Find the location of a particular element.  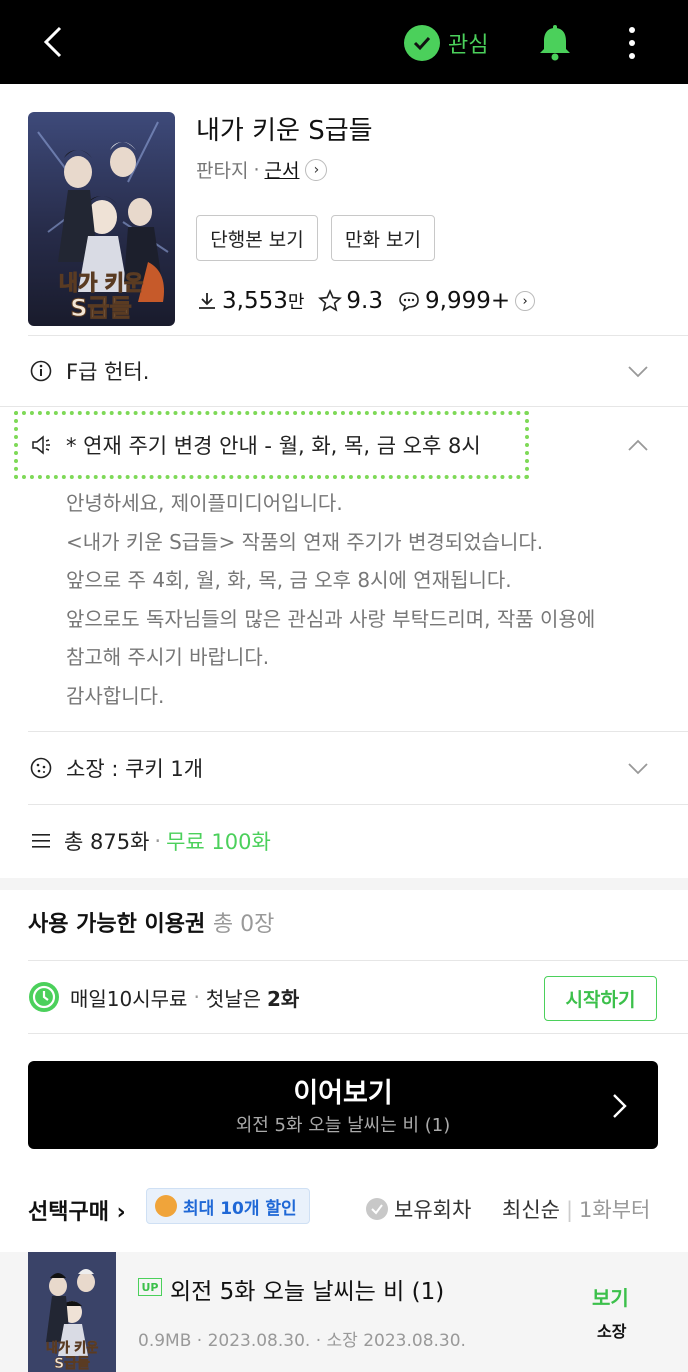

highlight-box is located at coordinates (271, 445).